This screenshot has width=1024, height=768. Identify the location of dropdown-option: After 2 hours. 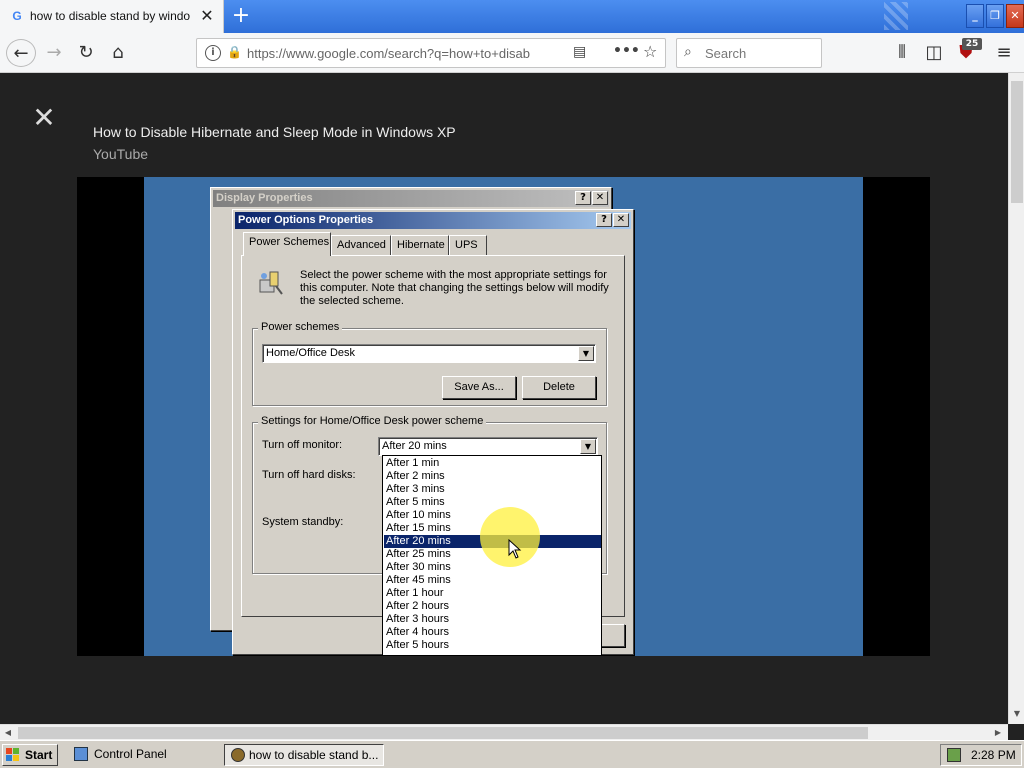
(492, 606).